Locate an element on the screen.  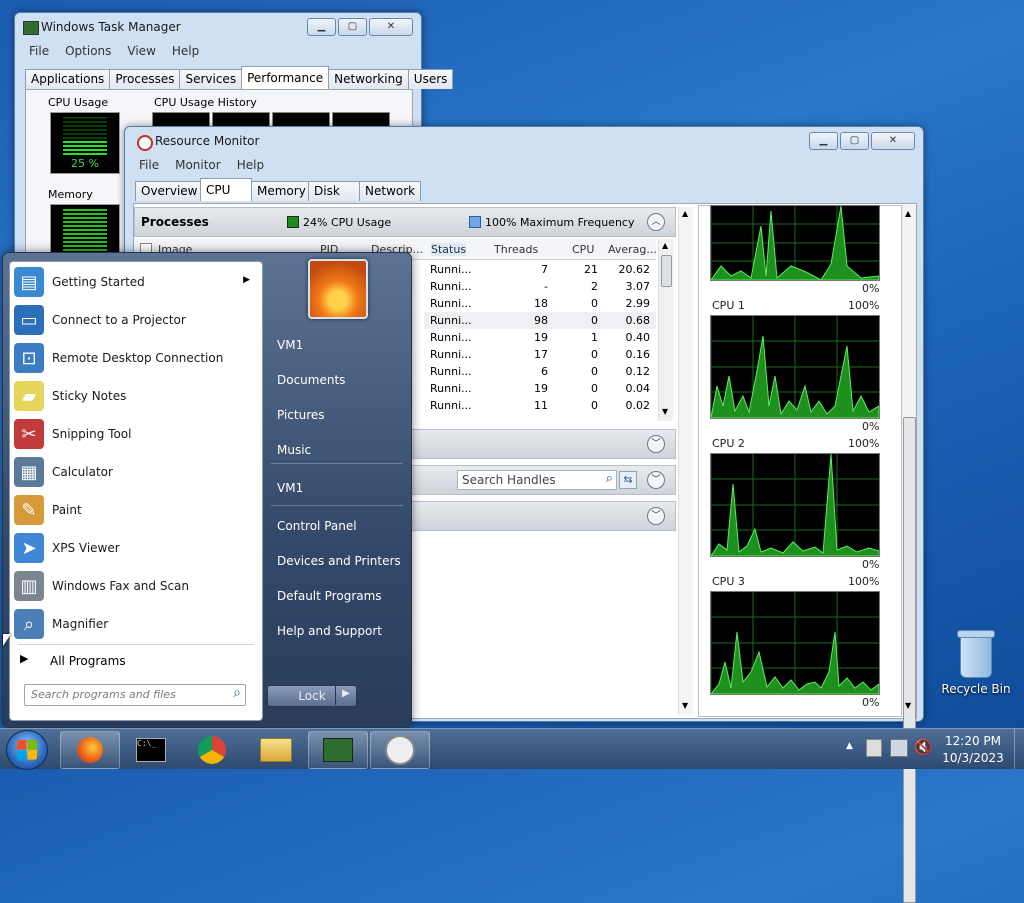
tab-processes: Processes is located at coordinates (145, 79).